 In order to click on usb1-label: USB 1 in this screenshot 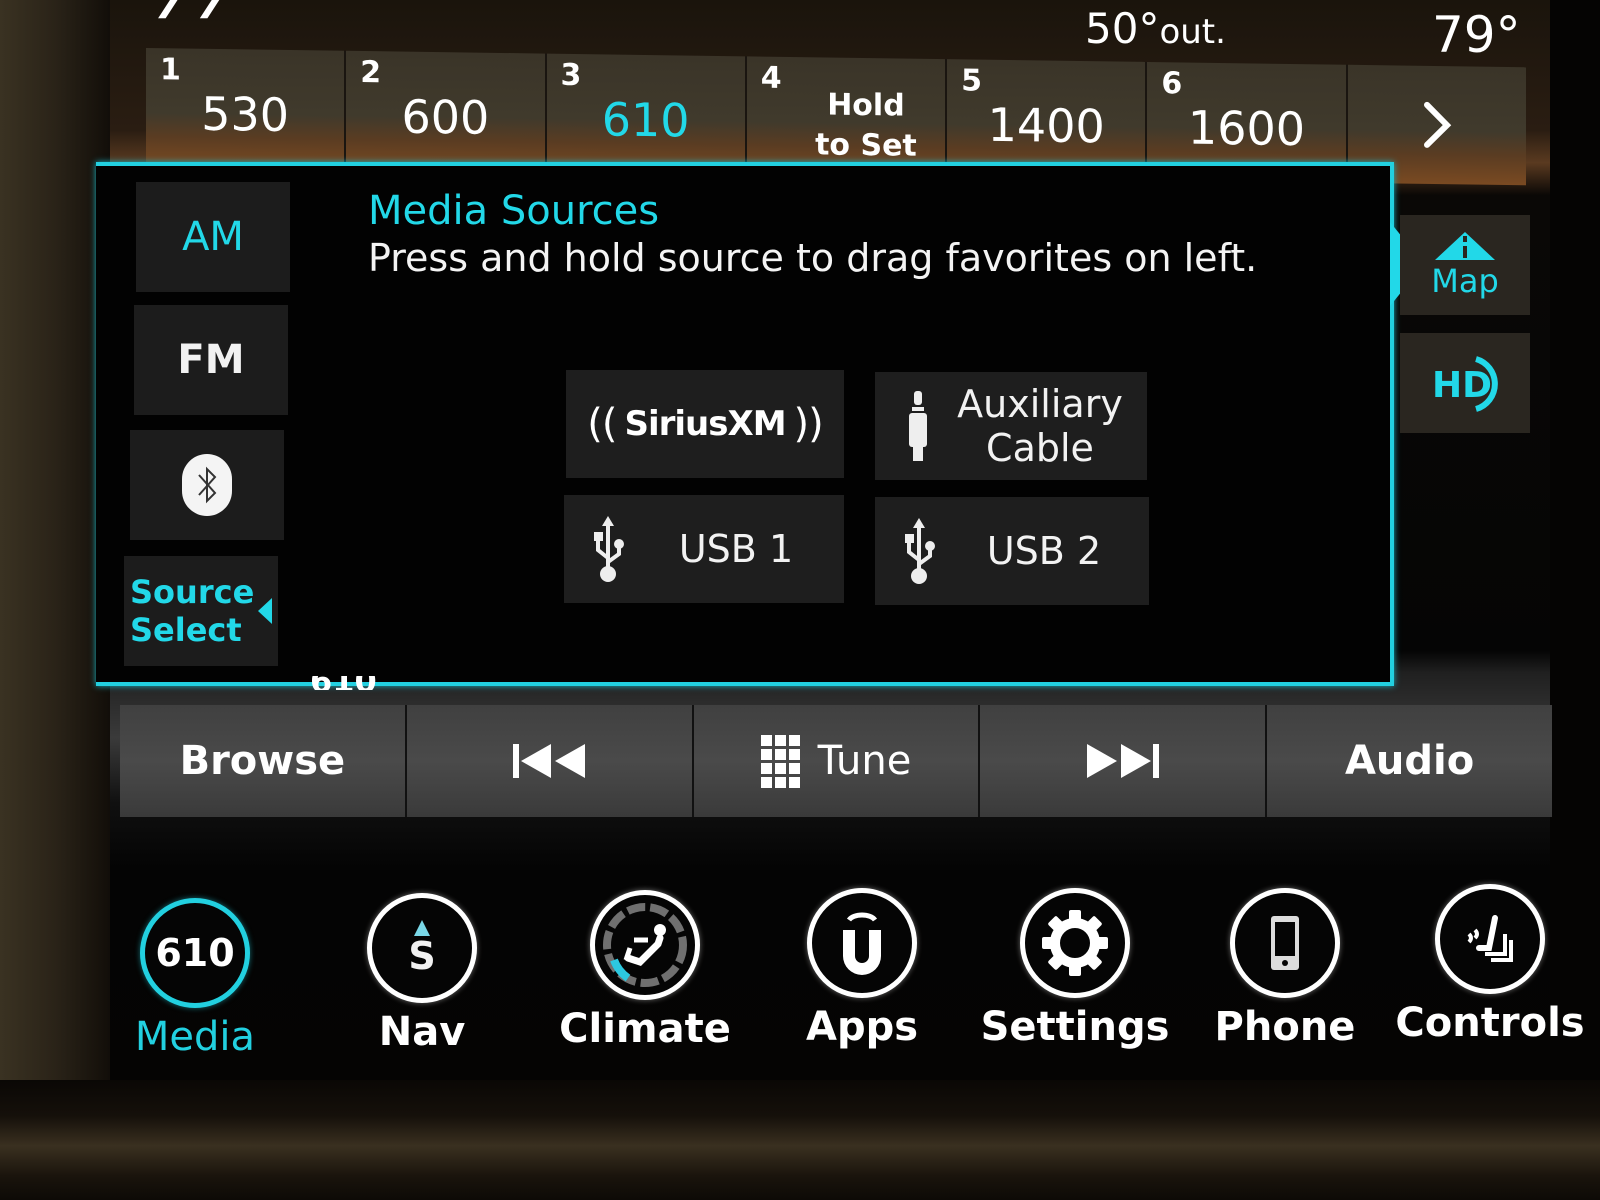, I will do `click(736, 549)`.